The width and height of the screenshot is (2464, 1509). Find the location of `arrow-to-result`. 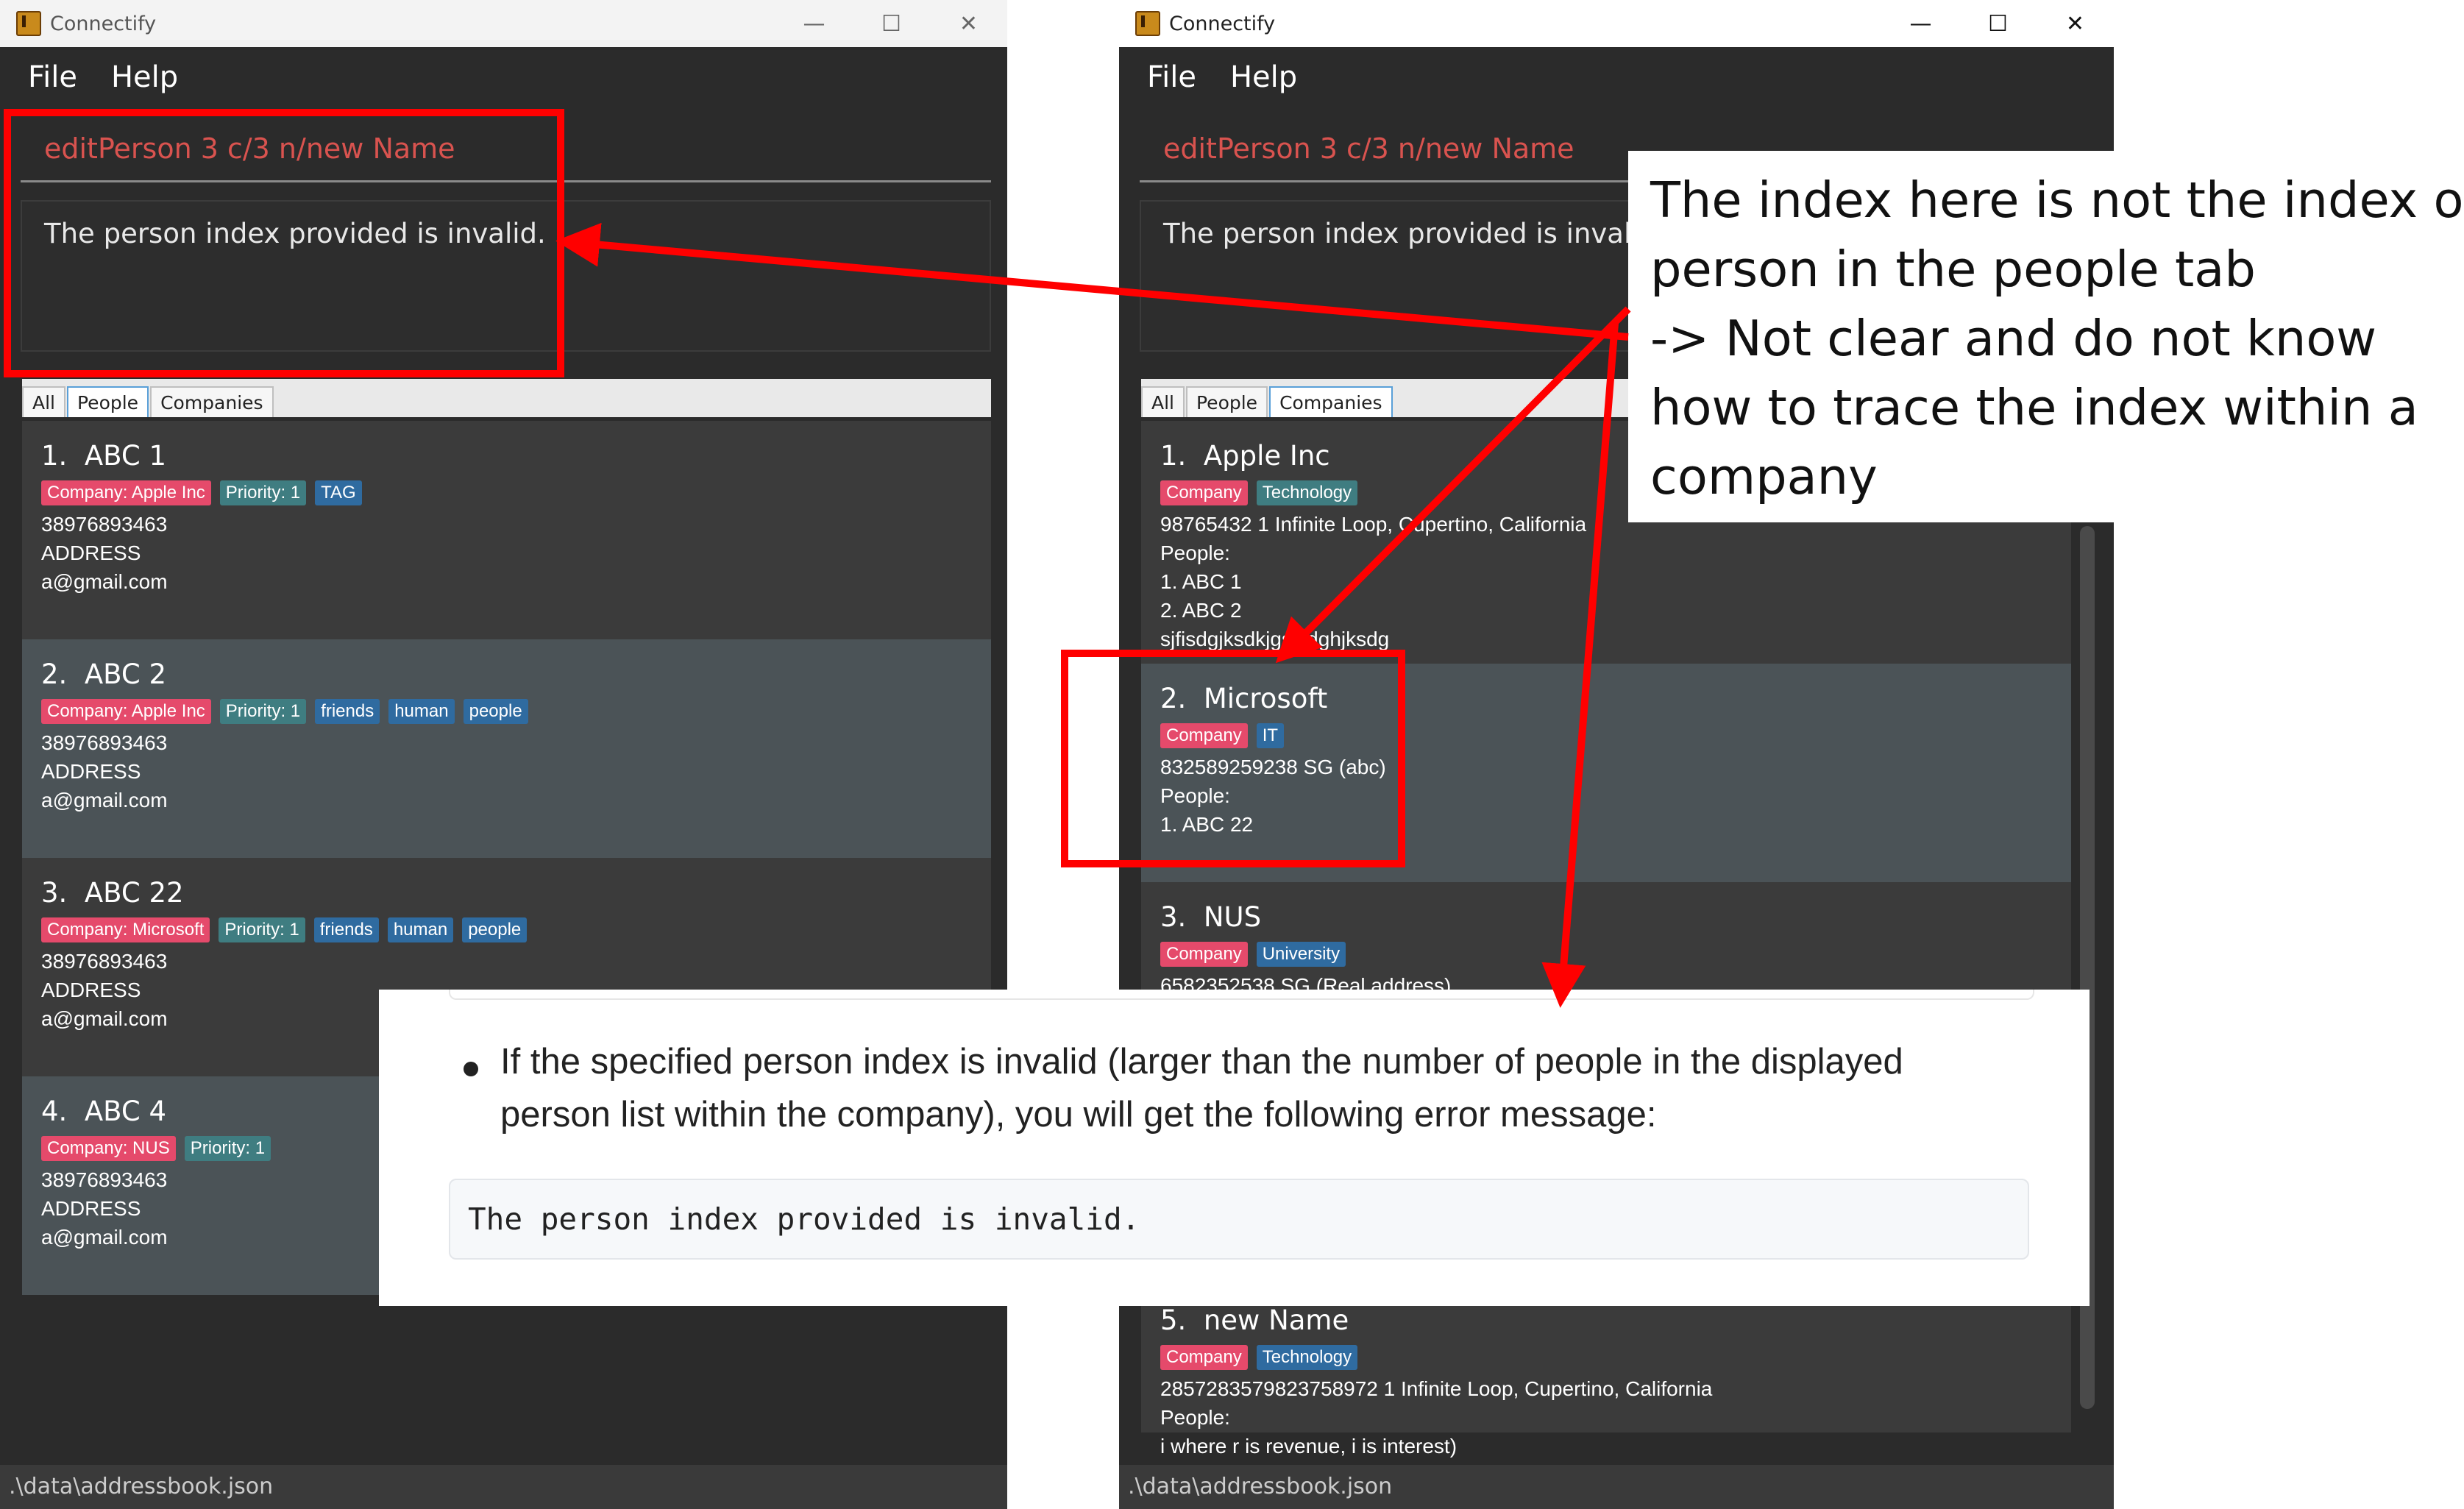

arrow-to-result is located at coordinates (1092, 281).